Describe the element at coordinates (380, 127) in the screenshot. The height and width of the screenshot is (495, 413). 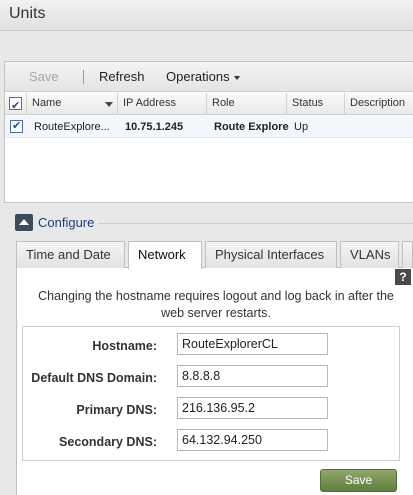
I see `row-description-cell` at that location.